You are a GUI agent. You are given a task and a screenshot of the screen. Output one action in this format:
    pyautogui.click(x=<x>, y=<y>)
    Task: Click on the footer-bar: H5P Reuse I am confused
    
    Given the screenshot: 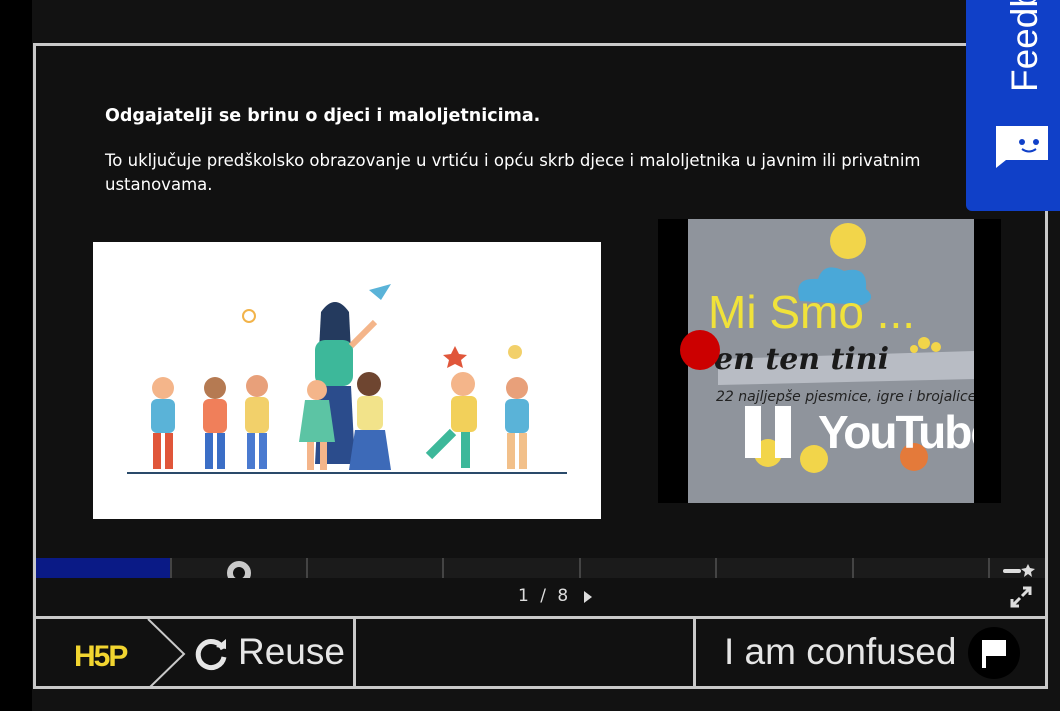 What is the action you would take?
    pyautogui.click(x=540, y=653)
    